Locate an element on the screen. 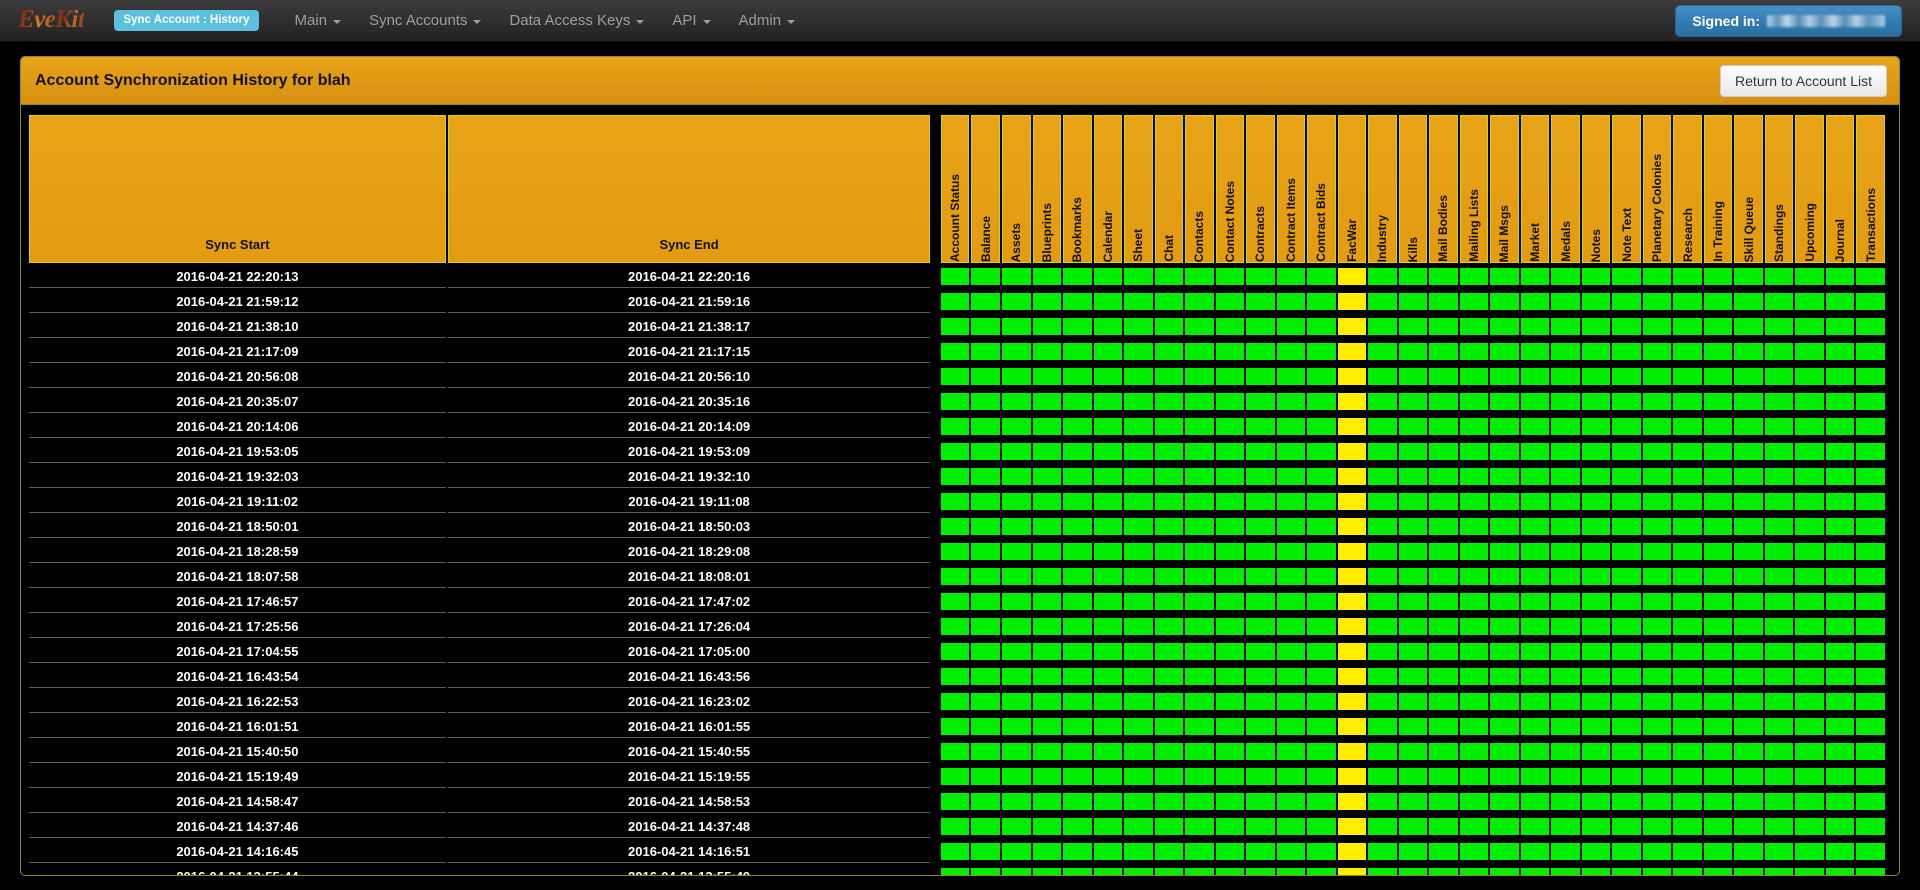  status-cell-bookmarks is located at coordinates (1077, 426).